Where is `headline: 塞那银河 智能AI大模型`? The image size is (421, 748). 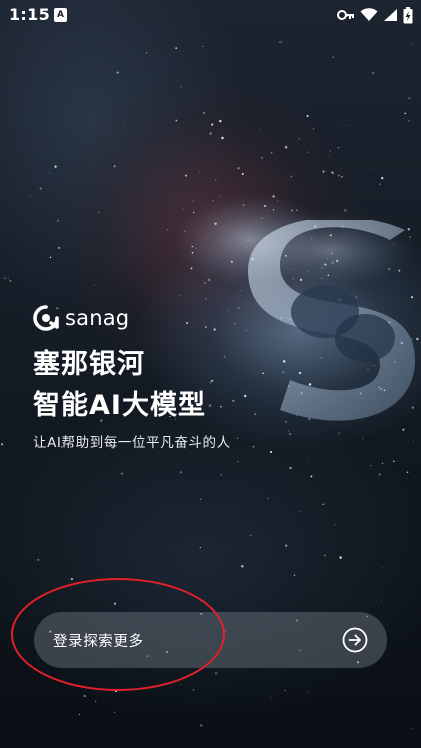 headline: 塞那银河 智能AI大模型 is located at coordinates (119, 385).